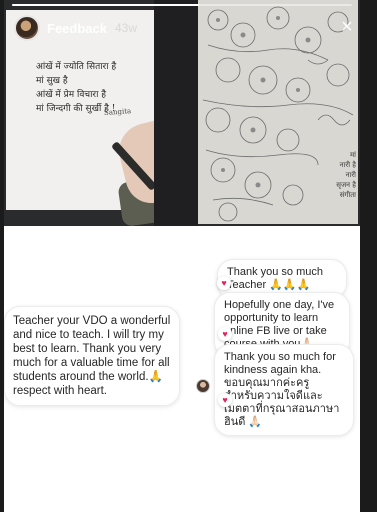 Image resolution: width=377 pixels, height=512 pixels. I want to click on right-text-line: नारी, so click(350, 175).